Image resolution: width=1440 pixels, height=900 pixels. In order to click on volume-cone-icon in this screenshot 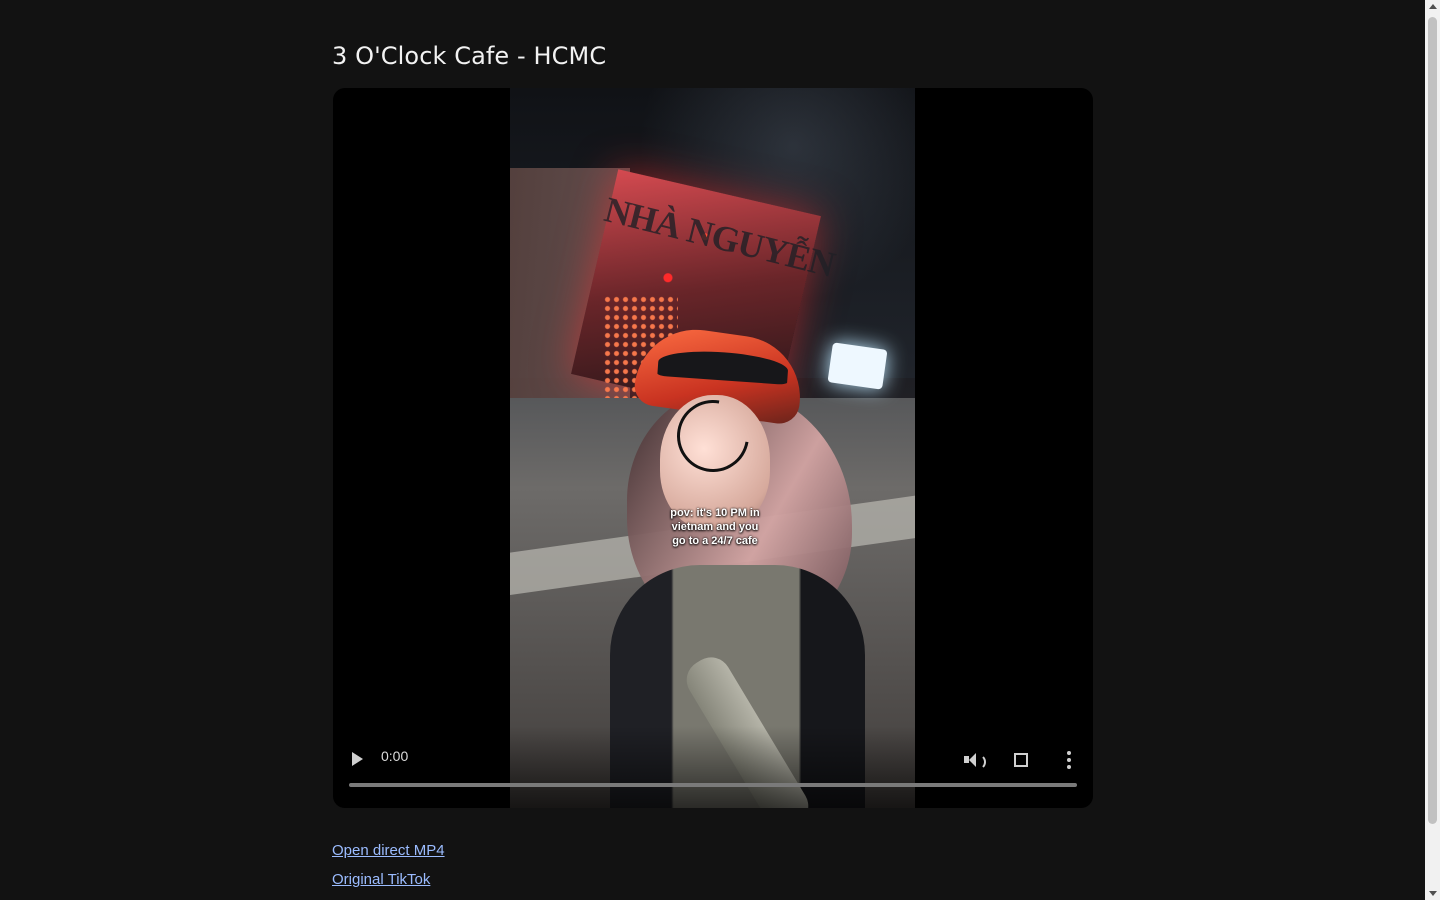, I will do `click(972, 760)`.